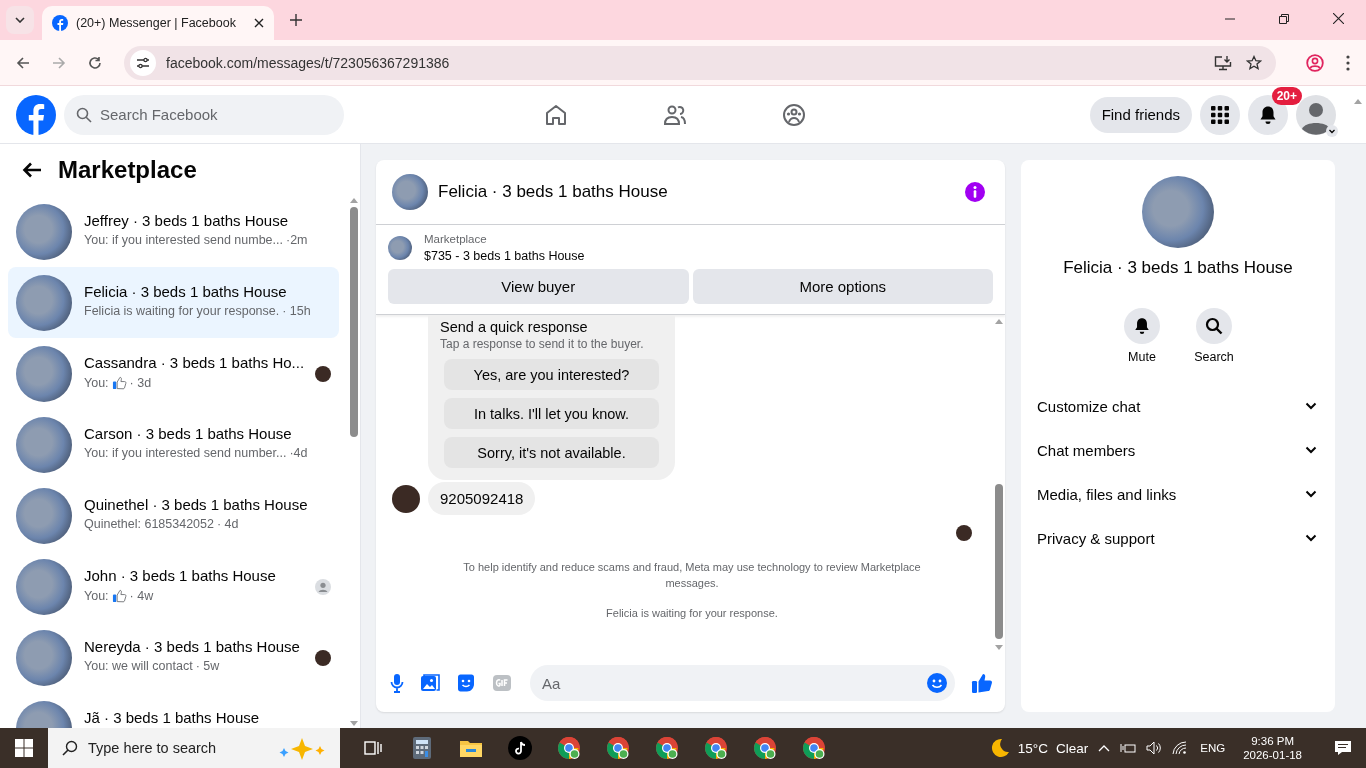 Image resolution: width=1366 pixels, height=768 pixels. I want to click on section-header: Media, files and links, so click(1178, 494).